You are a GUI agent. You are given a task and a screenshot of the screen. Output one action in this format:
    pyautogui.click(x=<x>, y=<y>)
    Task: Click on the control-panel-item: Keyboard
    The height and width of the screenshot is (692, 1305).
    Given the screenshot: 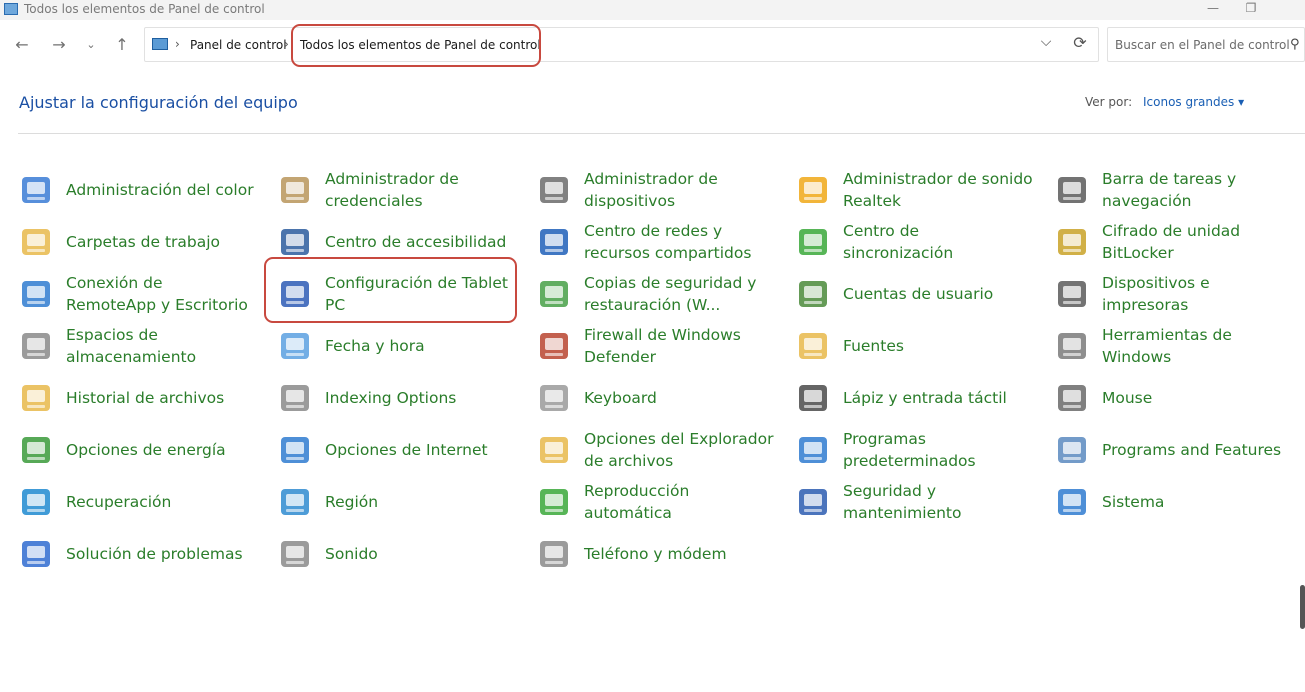 What is the action you would take?
    pyautogui.click(x=655, y=398)
    